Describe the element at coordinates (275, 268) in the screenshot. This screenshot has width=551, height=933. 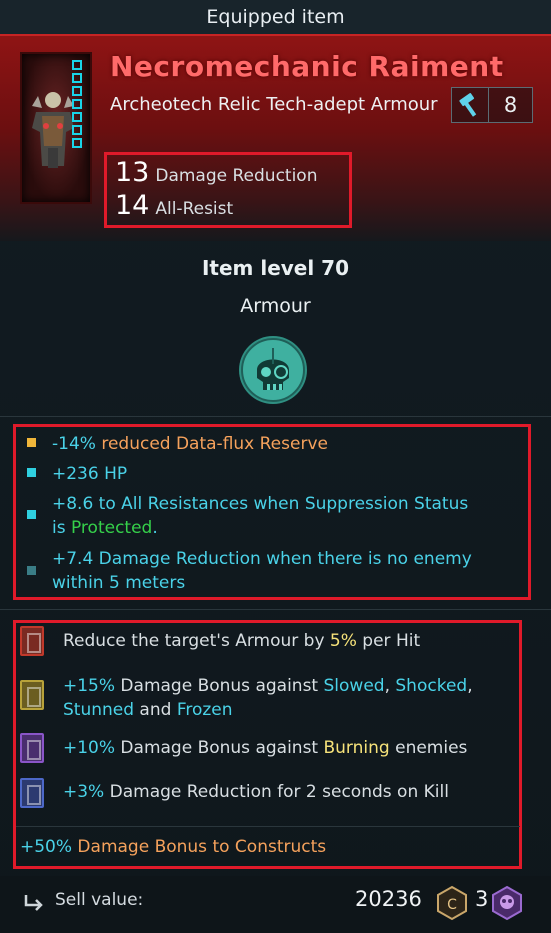
I see `item-level: Item level 70` at that location.